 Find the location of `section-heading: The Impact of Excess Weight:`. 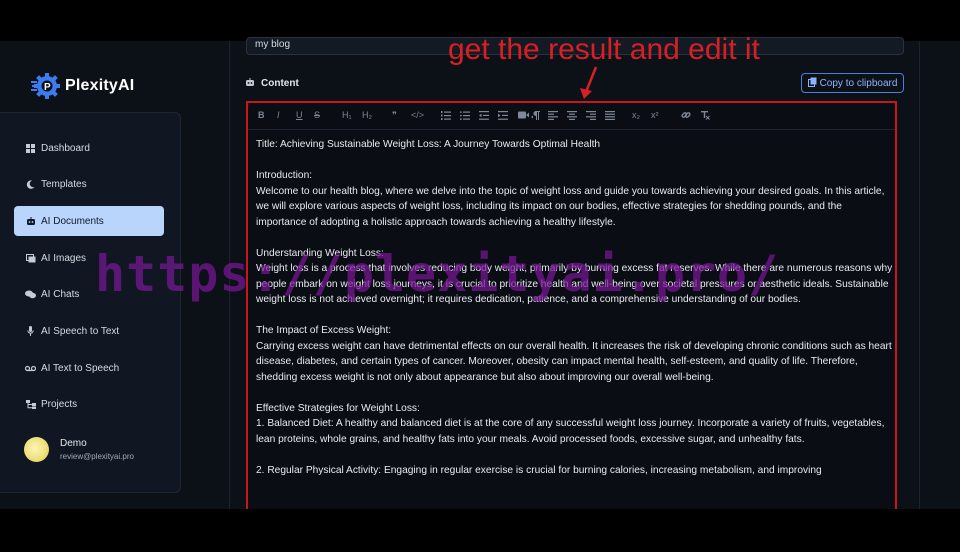

section-heading: The Impact of Excess Weight: is located at coordinates (324, 330).